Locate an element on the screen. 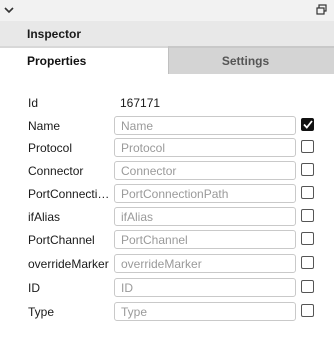 This screenshot has width=334, height=341. field-row-protocol: Protocol is located at coordinates (167, 148).